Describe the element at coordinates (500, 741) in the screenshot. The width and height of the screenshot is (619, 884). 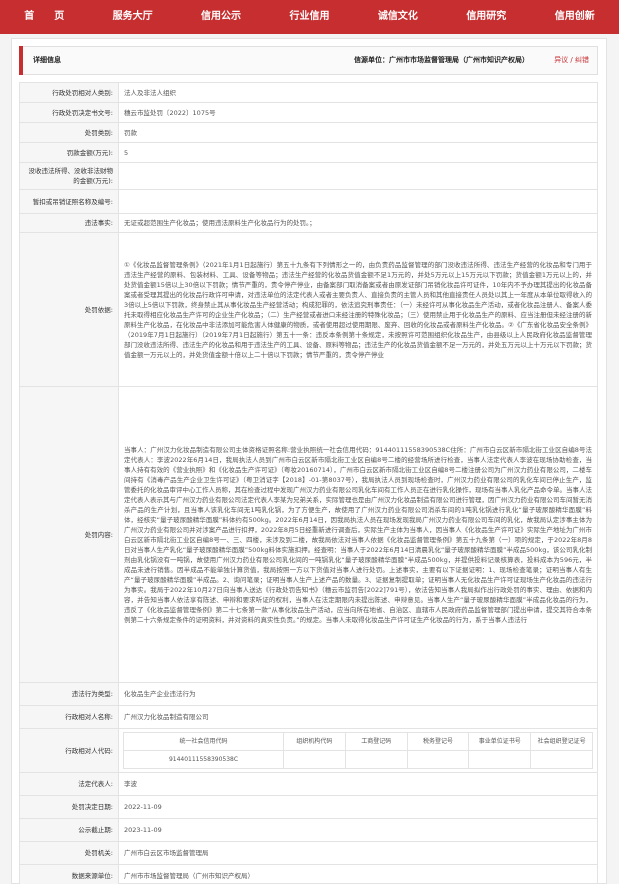
I see `code-header: 事业单位证书号` at that location.